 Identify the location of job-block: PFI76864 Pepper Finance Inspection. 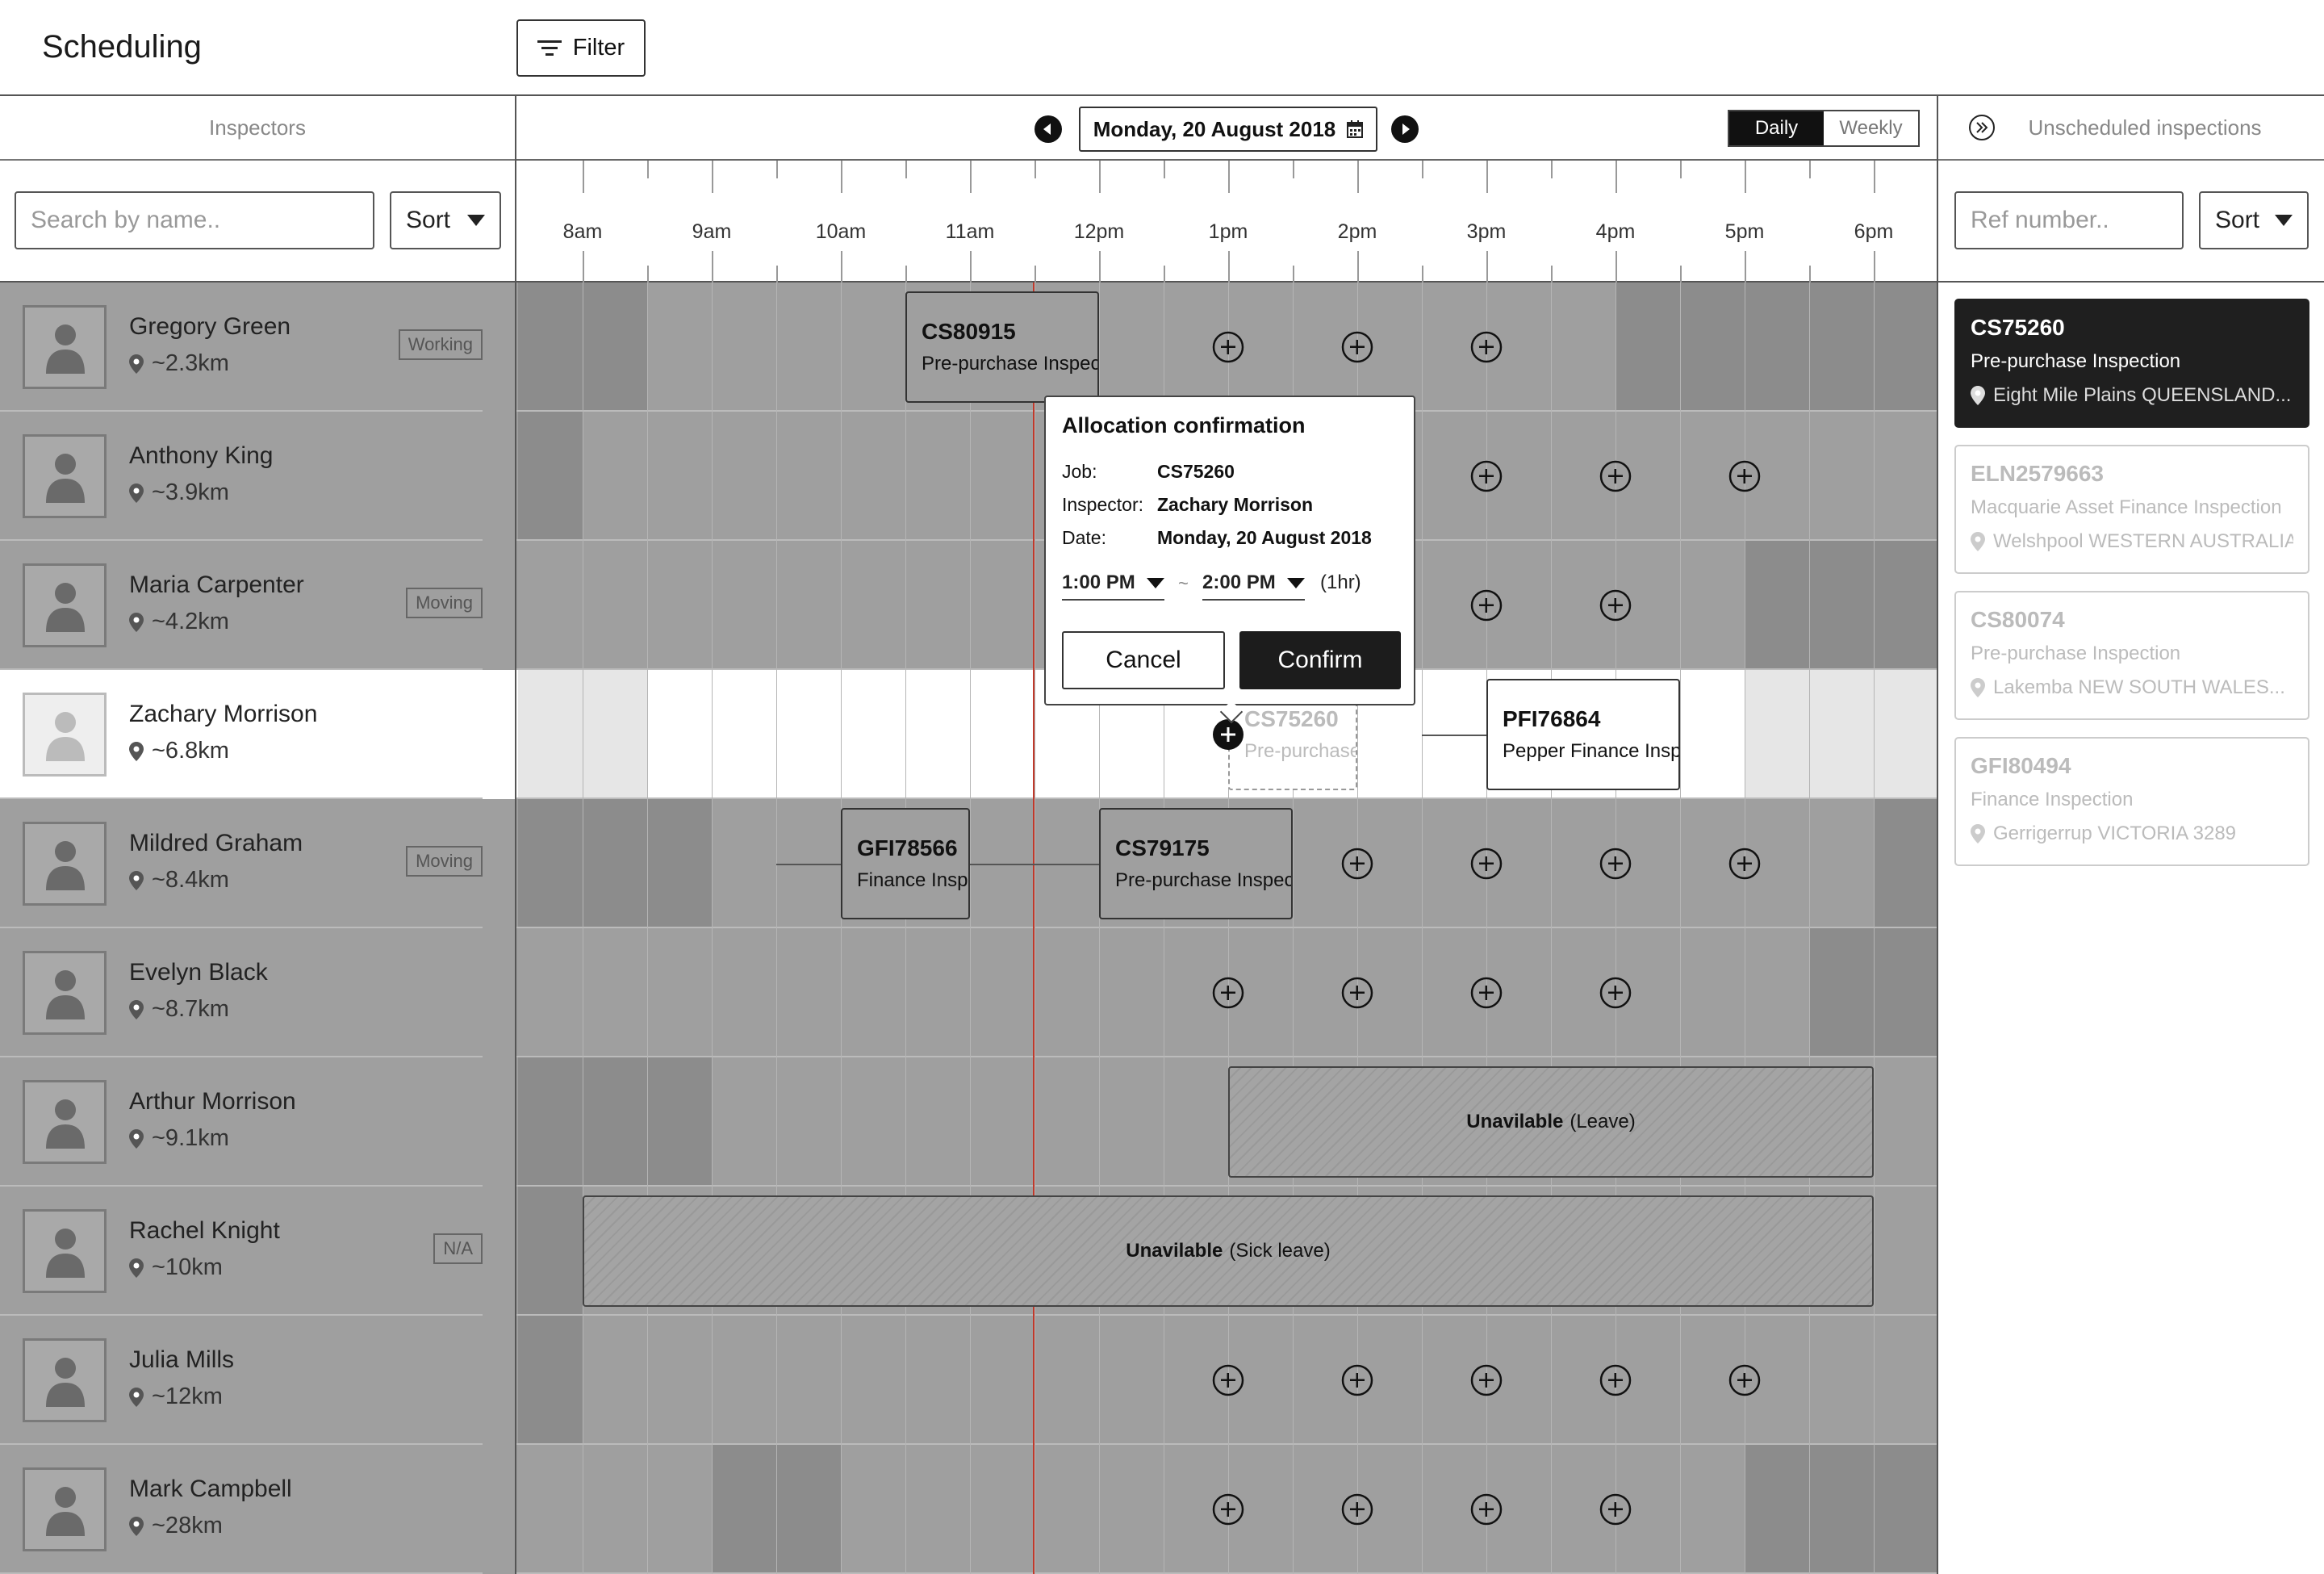
(1583, 734).